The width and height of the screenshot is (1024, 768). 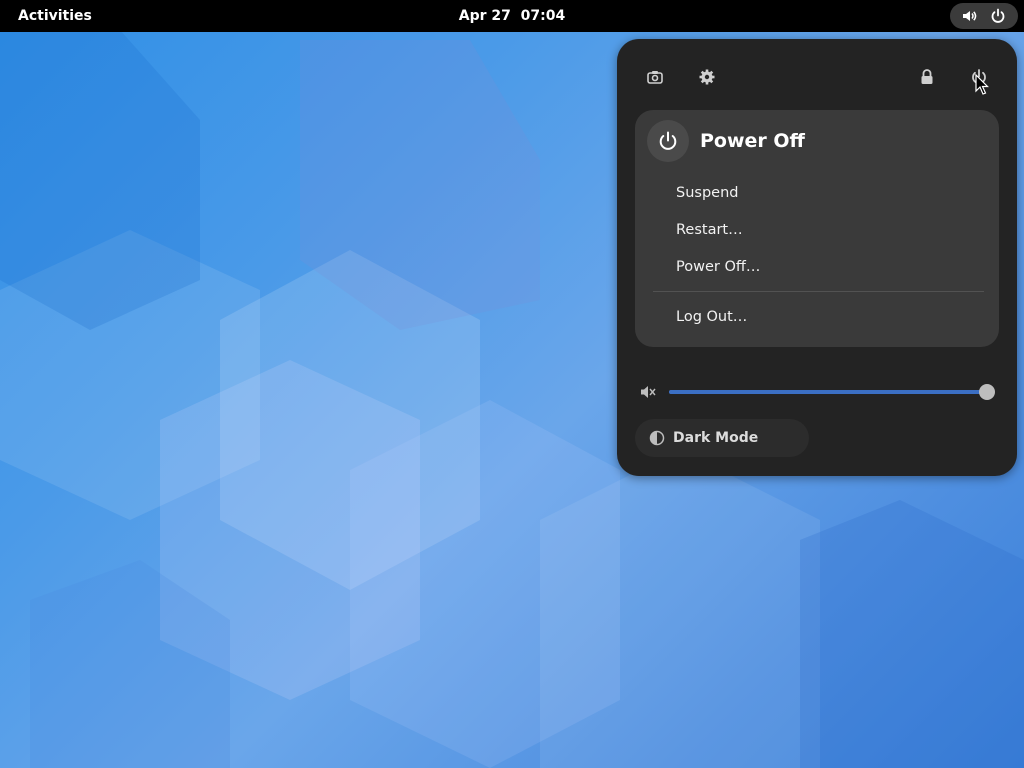 What do you see at coordinates (543, 16) in the screenshot?
I see `clock-time: 07:04` at bounding box center [543, 16].